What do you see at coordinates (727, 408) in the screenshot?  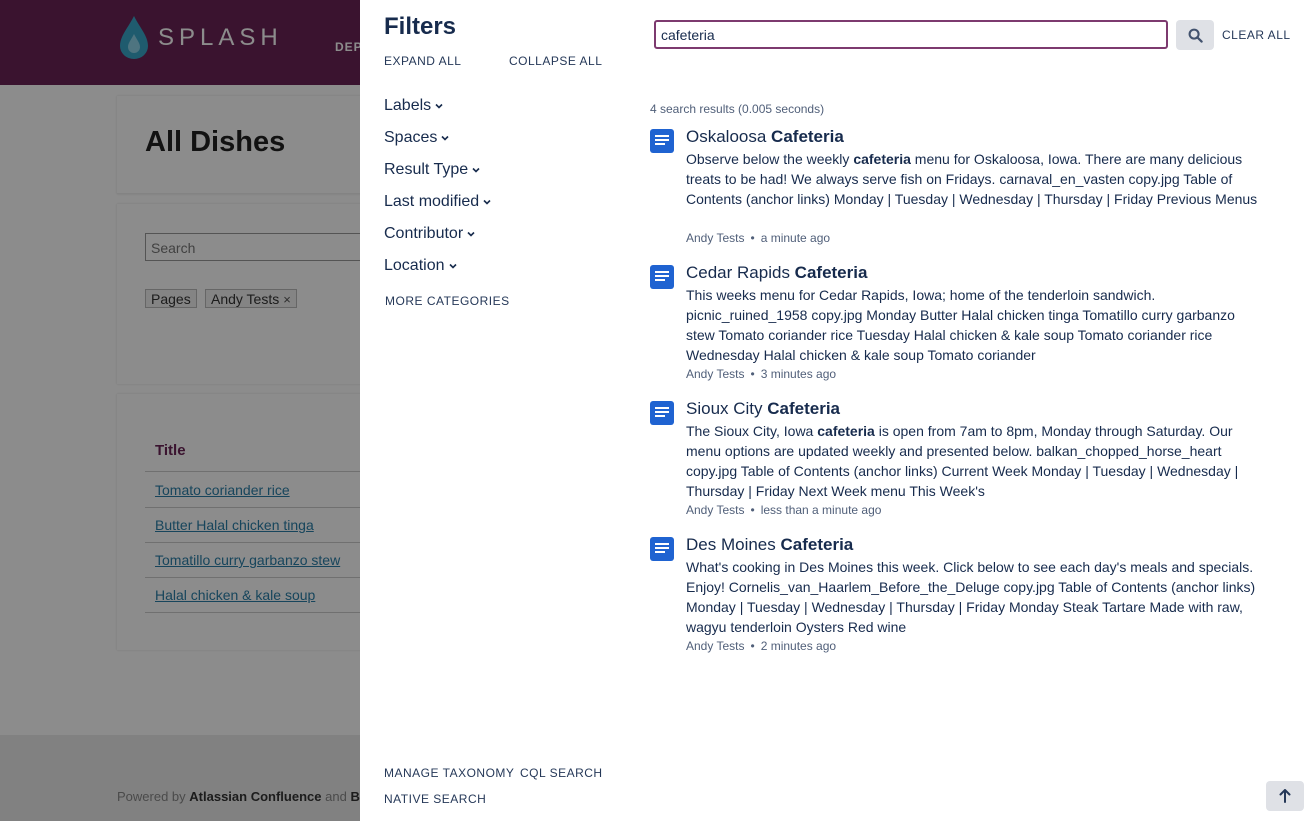 I see `result-title-text: Sioux City` at bounding box center [727, 408].